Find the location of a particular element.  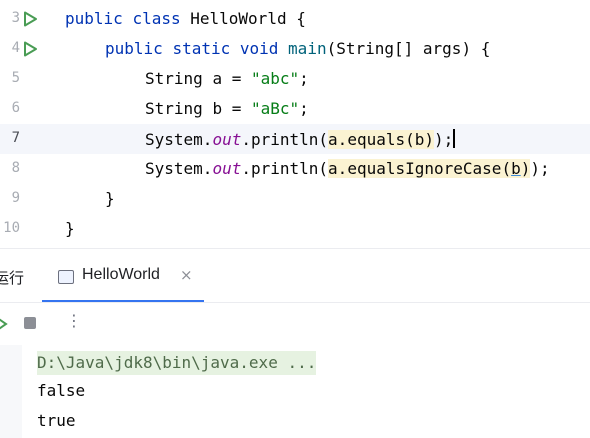

code-text: public static void main(String[] args) { is located at coordinates (298, 48).